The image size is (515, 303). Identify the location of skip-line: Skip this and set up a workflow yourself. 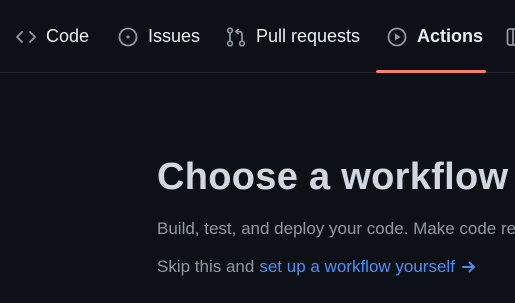
(317, 267).